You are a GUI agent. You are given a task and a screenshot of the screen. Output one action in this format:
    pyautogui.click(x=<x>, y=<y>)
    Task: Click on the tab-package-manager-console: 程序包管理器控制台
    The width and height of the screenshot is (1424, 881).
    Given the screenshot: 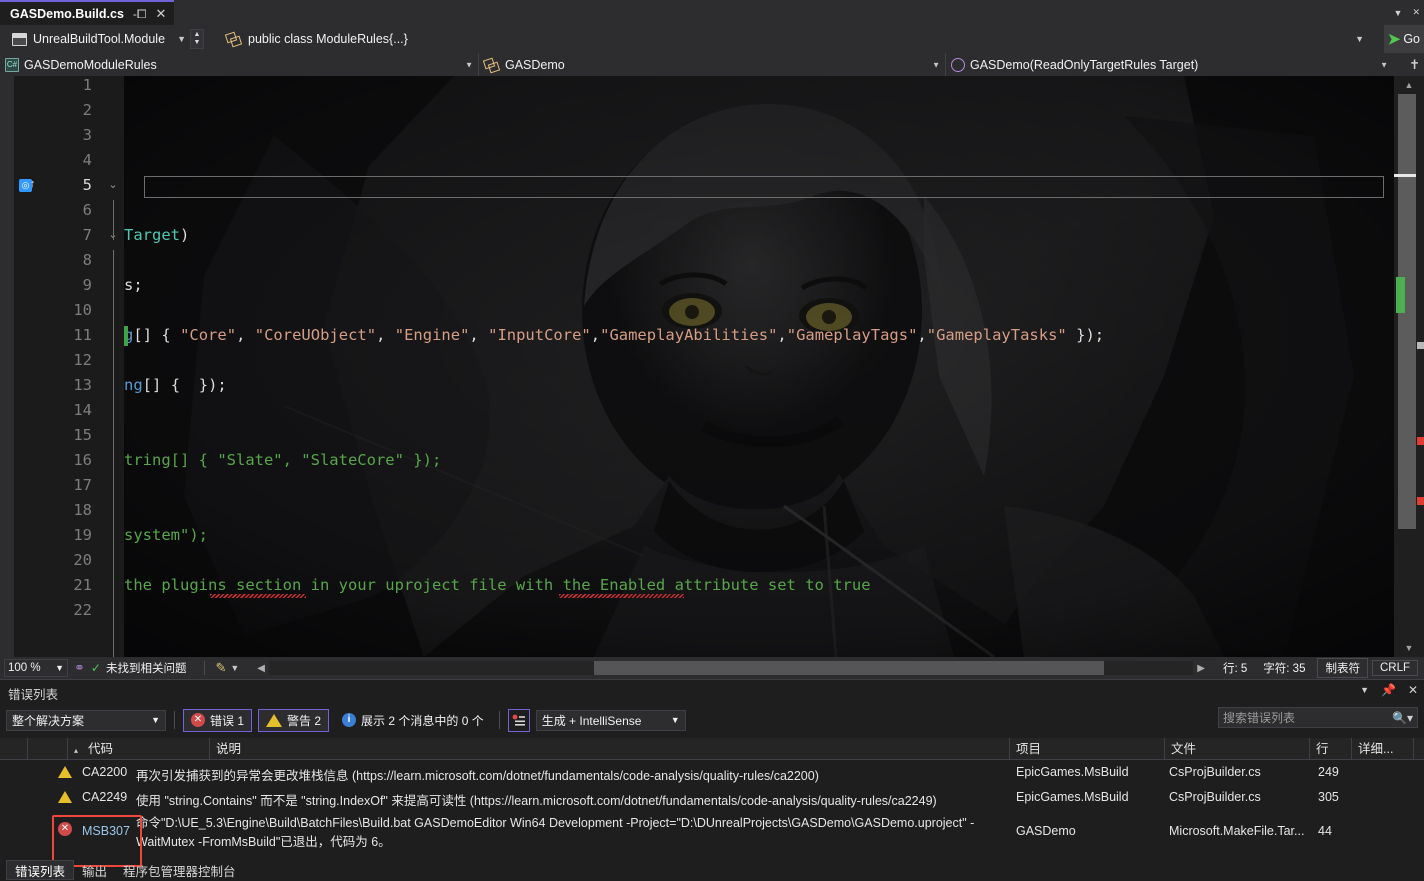 What is the action you would take?
    pyautogui.click(x=179, y=870)
    